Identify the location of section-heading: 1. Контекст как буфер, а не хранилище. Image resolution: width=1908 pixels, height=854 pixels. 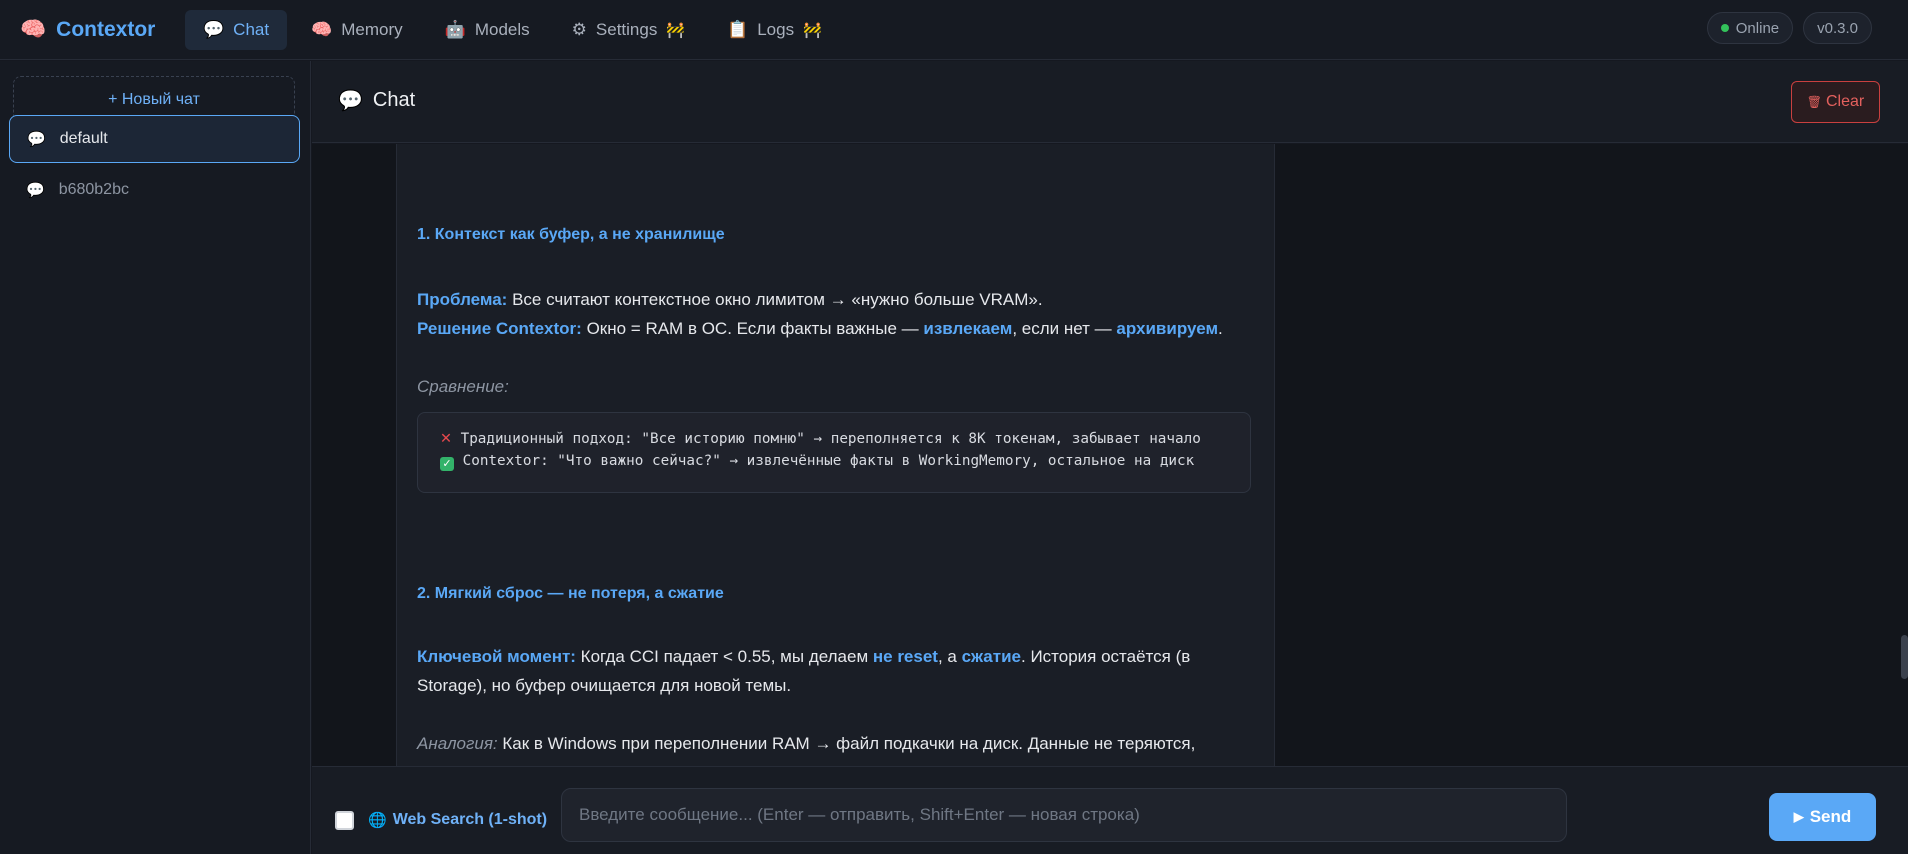
(571, 234).